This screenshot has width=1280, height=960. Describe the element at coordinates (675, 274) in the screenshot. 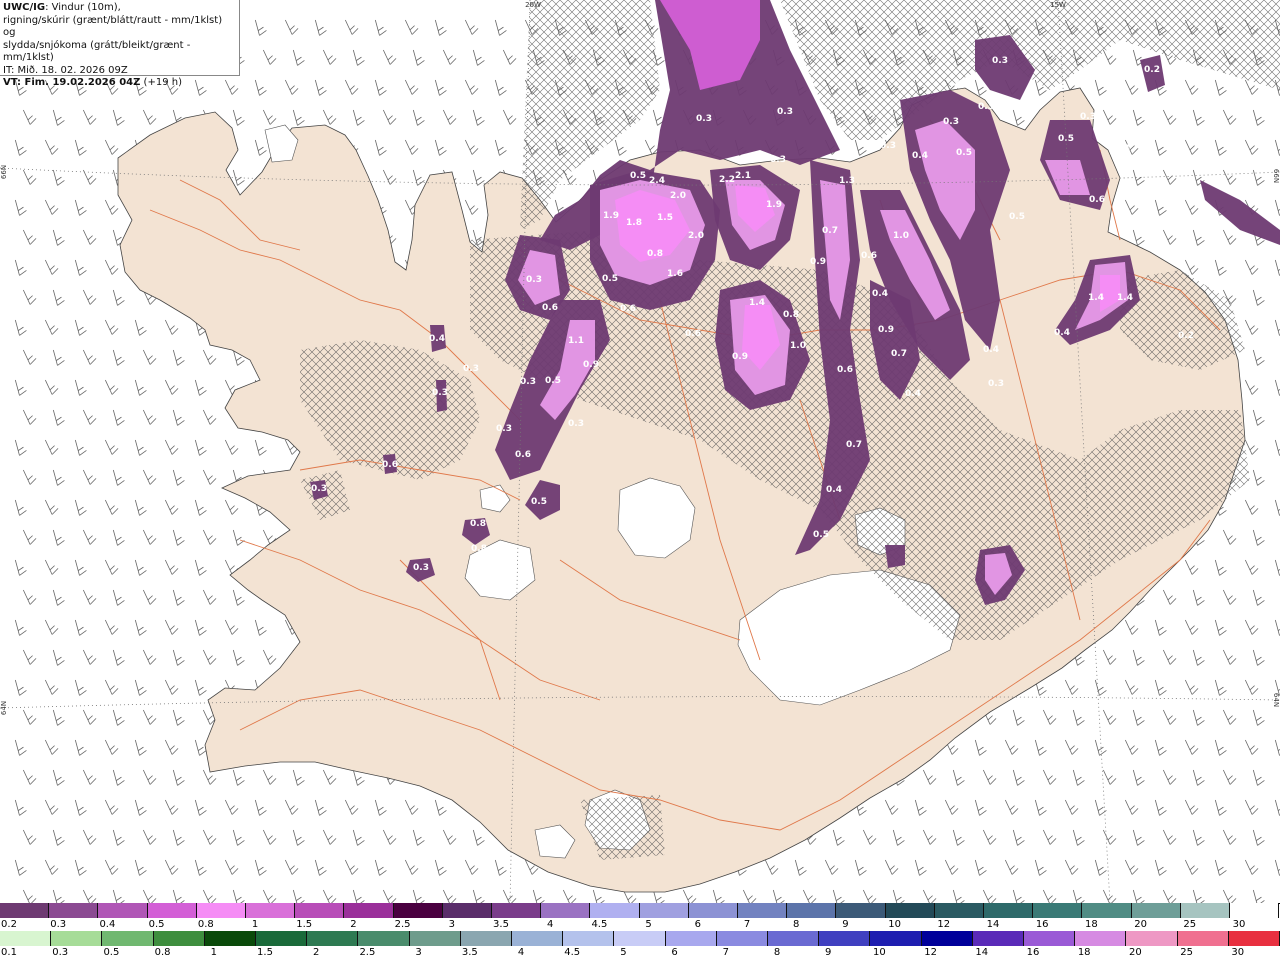

I see `precip-value-label: 1.6` at that location.